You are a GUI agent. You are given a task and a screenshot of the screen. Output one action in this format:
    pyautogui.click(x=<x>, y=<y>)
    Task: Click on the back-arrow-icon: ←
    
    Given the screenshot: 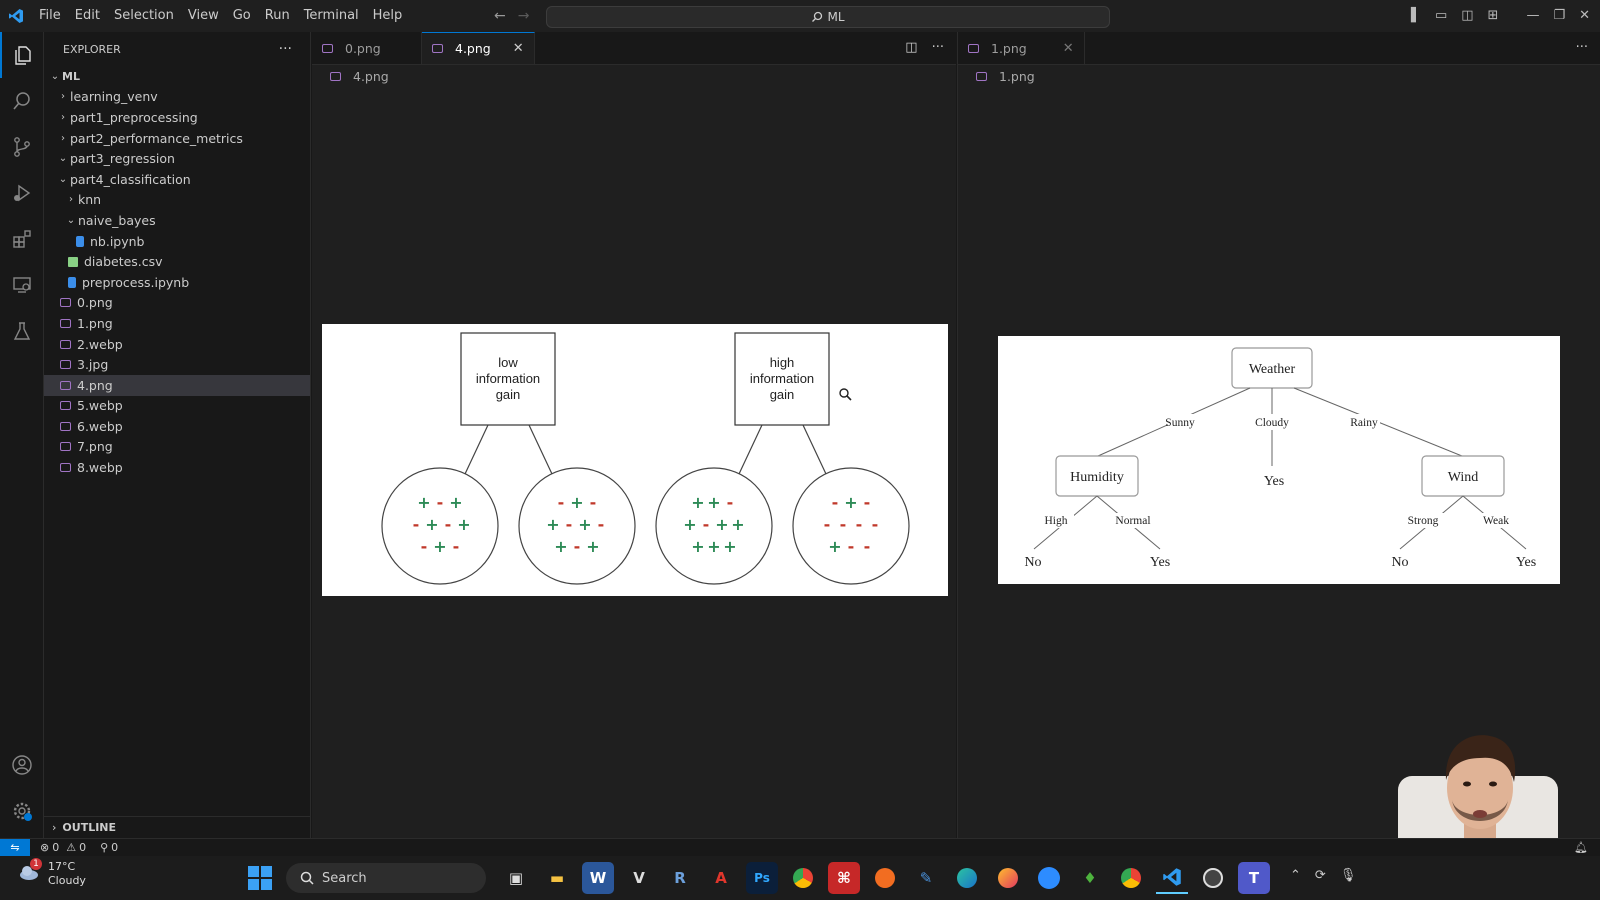 What is the action you would take?
    pyautogui.click(x=500, y=16)
    